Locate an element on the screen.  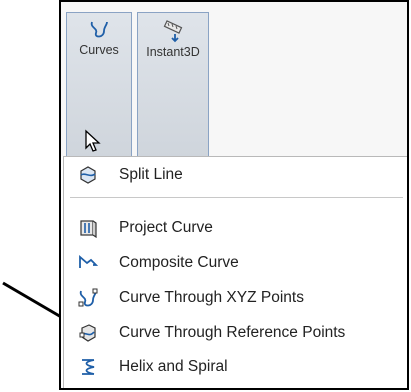
helix-spiral-icon is located at coordinates (88, 367).